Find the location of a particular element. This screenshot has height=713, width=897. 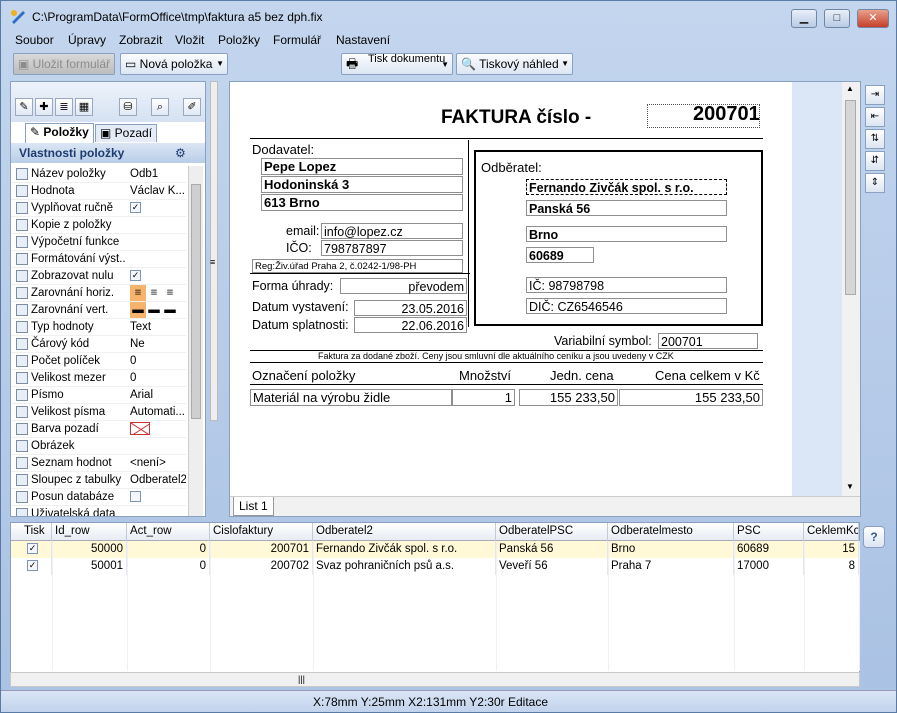

variable-symbol-field: 200701 is located at coordinates (708, 341).